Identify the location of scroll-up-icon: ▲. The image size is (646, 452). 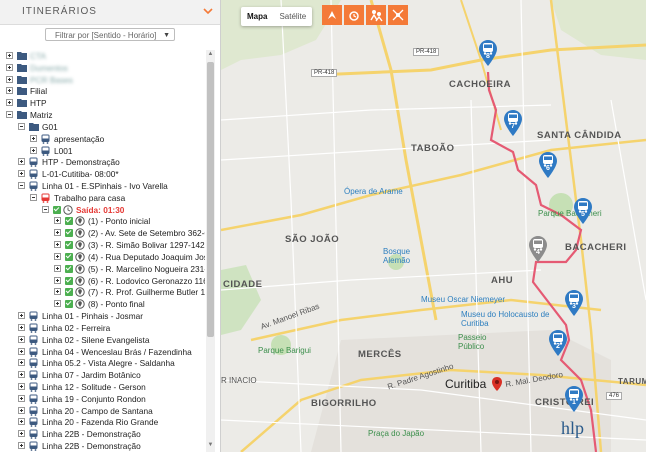
(210, 54).